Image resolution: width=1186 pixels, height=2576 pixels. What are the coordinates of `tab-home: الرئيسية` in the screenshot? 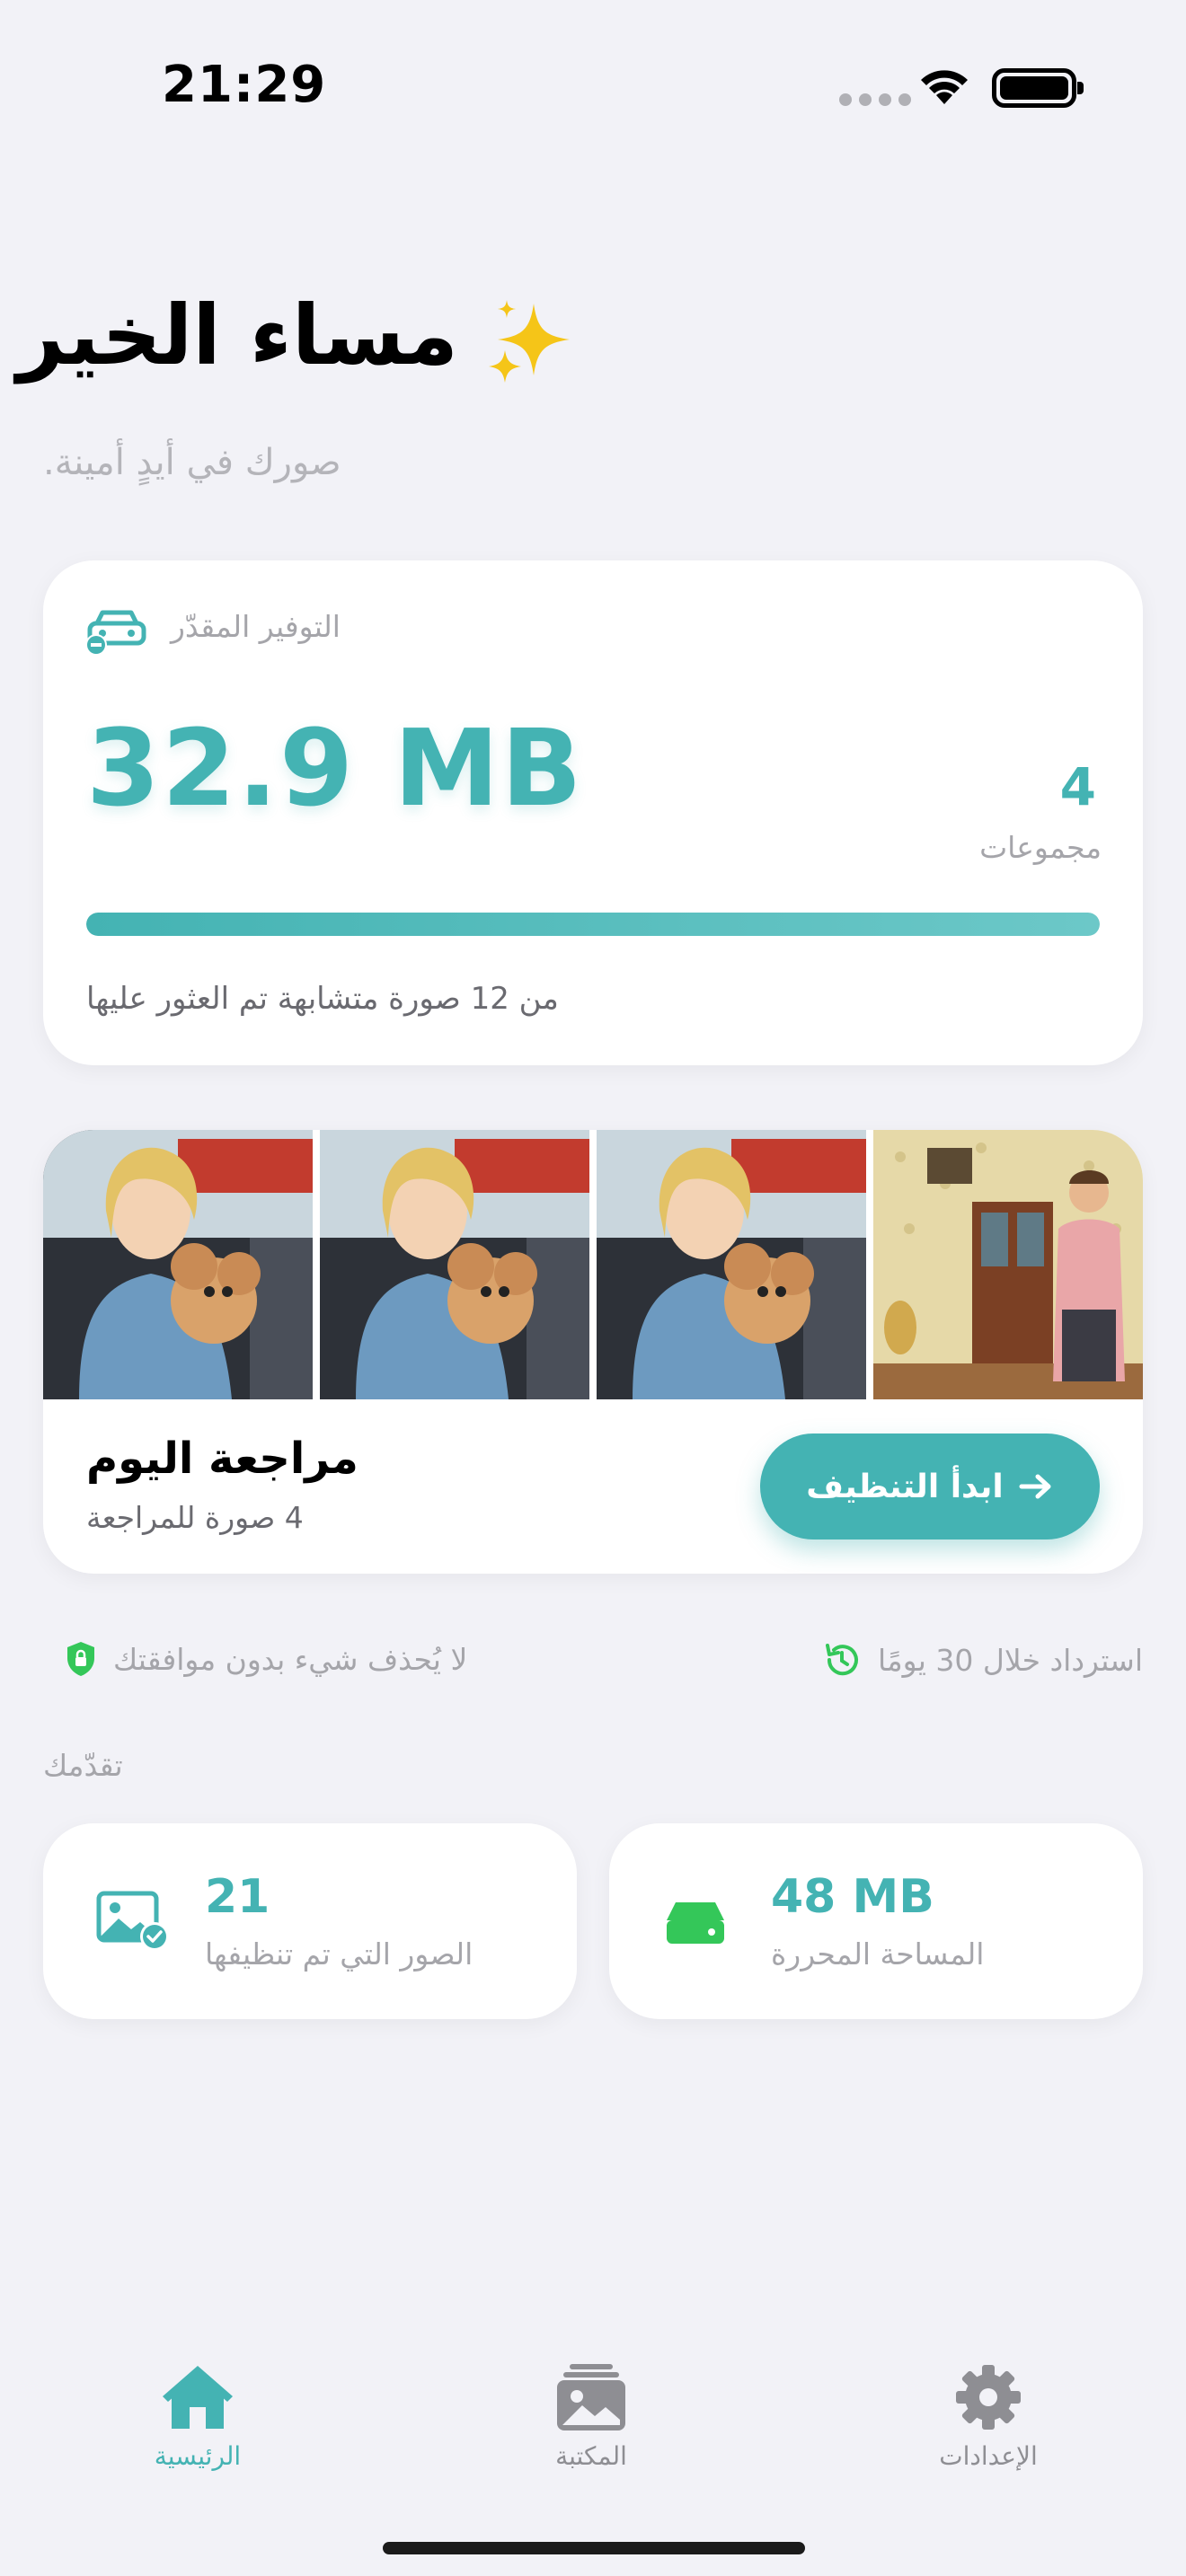 It's located at (197, 2416).